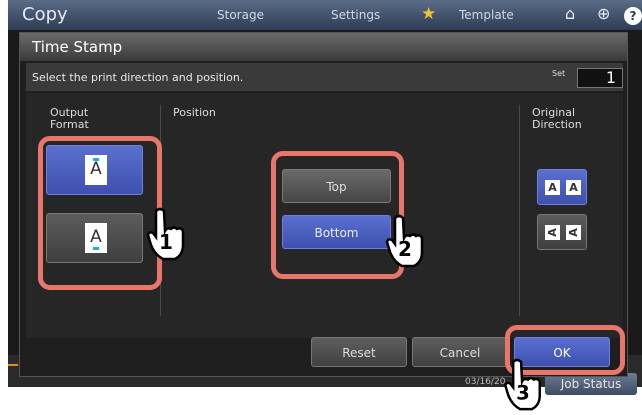  What do you see at coordinates (523, 392) in the screenshot?
I see `callout-number: 3` at bounding box center [523, 392].